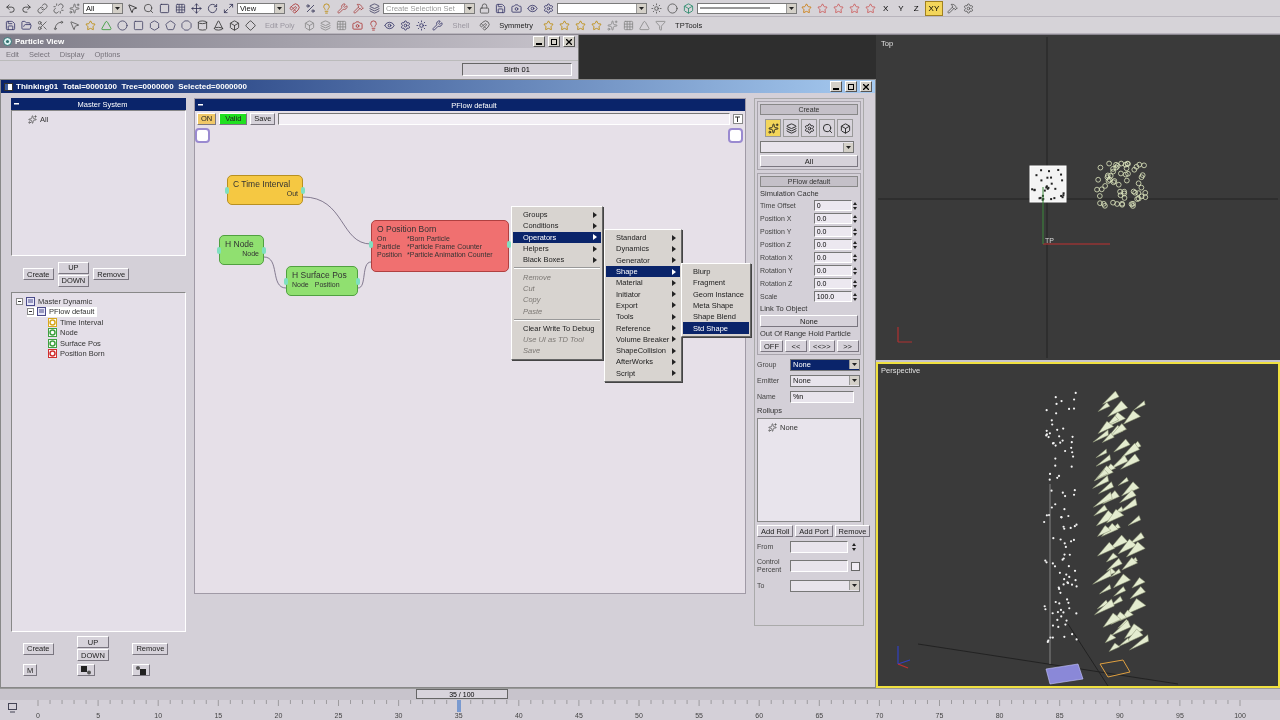 The height and width of the screenshot is (720, 1280). What do you see at coordinates (310, 8) in the screenshot?
I see `percent-icon` at bounding box center [310, 8].